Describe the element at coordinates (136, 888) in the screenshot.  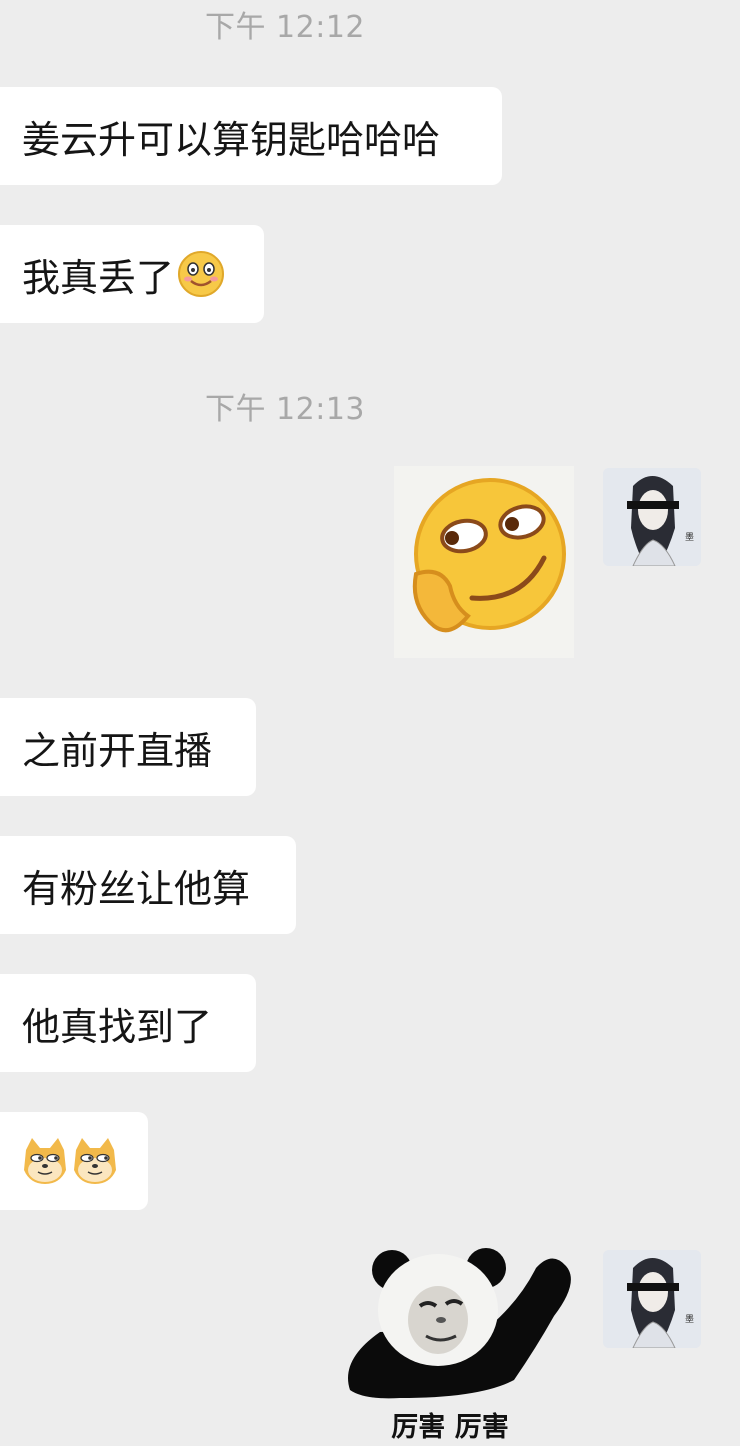
I see `message-text: 有粉丝让他算` at that location.